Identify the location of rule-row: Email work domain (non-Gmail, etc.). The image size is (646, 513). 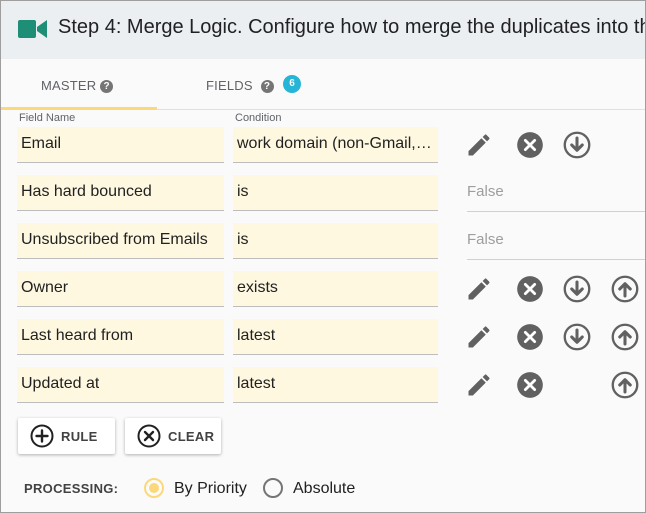
(323, 145).